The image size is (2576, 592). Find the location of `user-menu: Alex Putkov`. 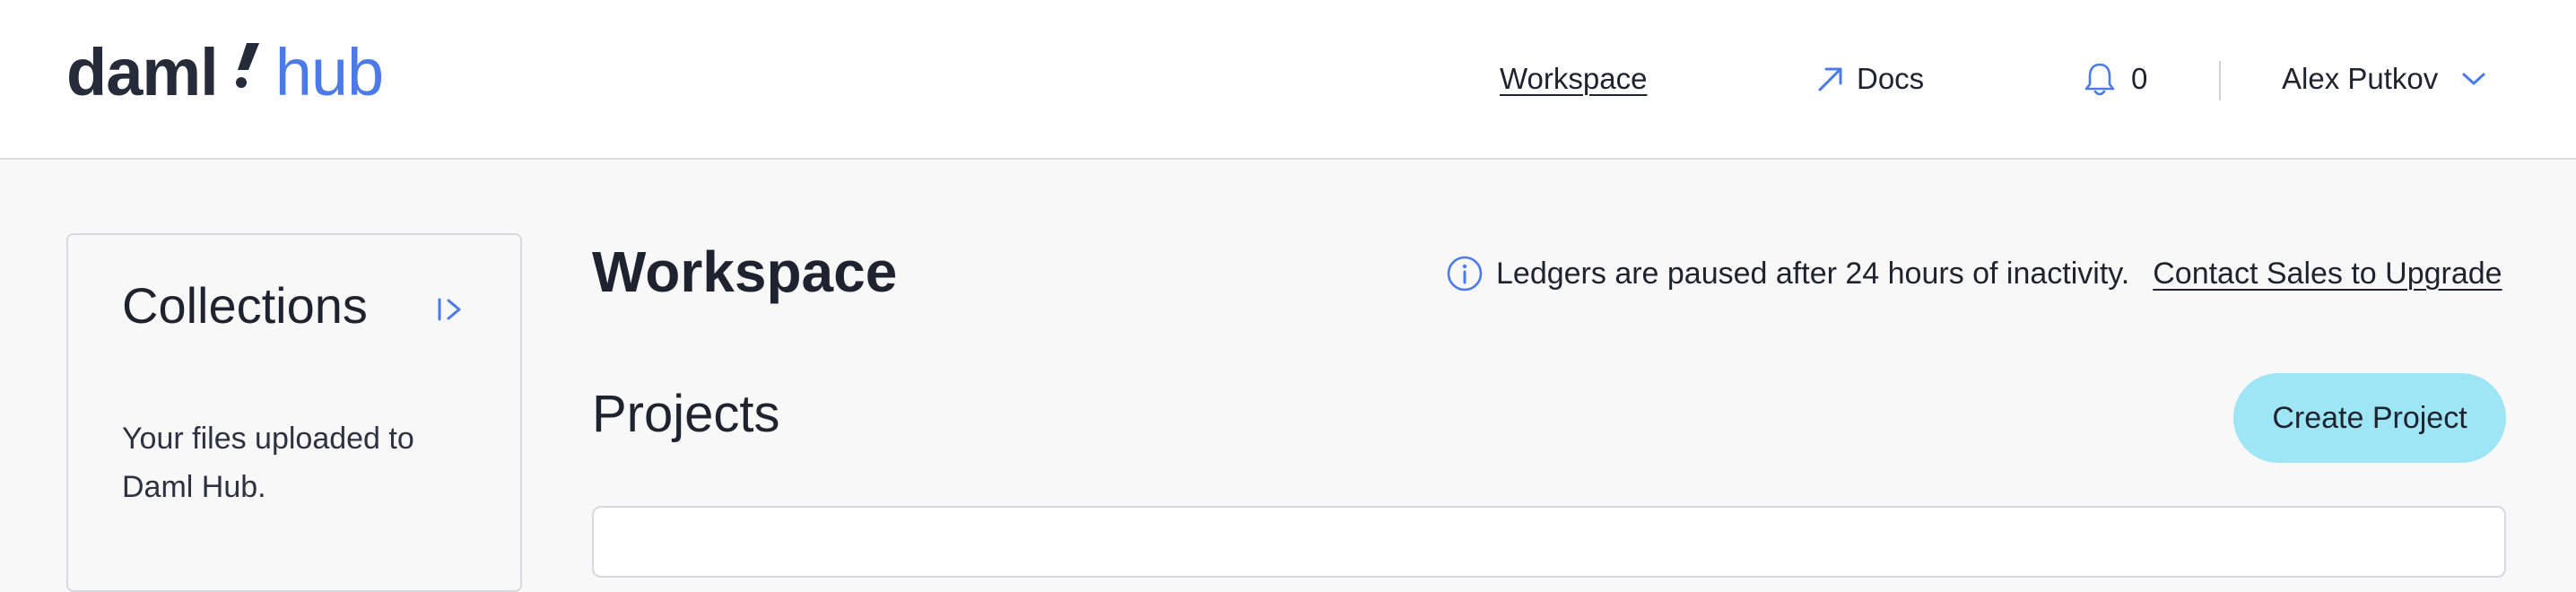

user-menu: Alex Putkov is located at coordinates (2384, 79).